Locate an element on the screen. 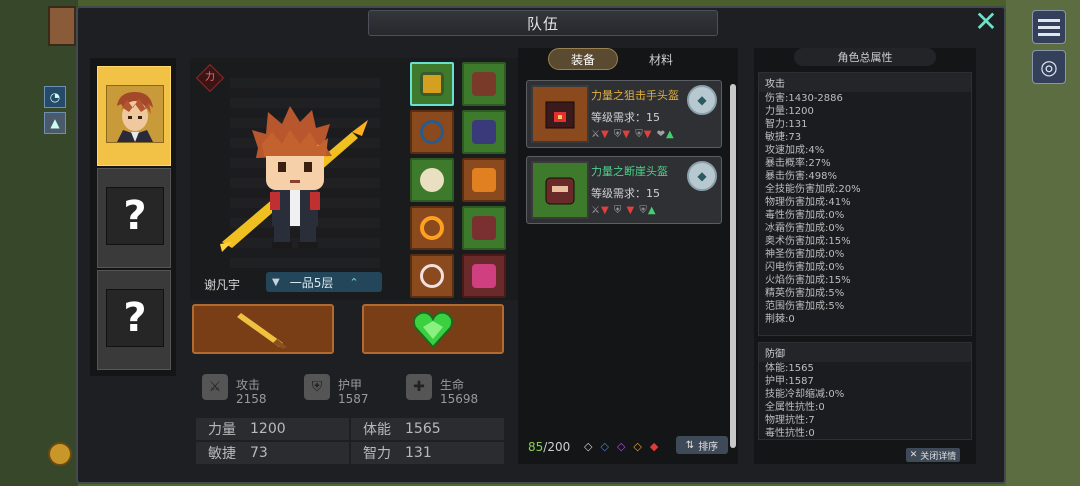  strength-class-badge: 力 is located at coordinates (210, 78).